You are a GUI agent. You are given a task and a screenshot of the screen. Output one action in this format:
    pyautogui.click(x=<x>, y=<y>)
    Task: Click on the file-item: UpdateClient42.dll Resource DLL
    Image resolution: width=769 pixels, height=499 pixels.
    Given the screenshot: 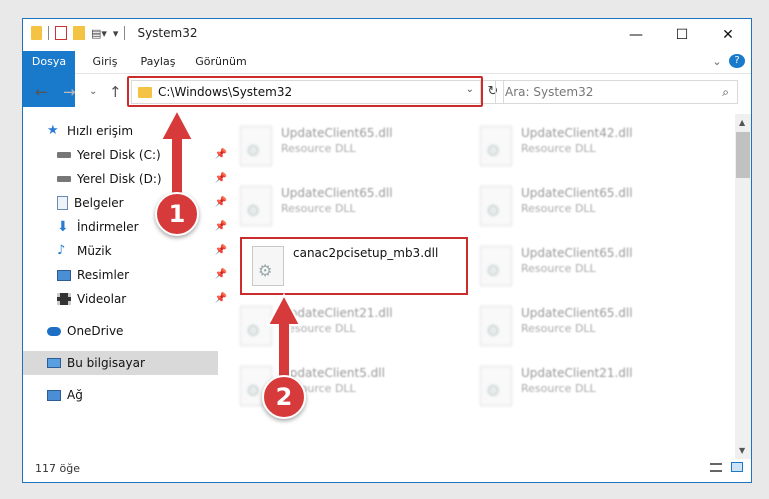 What is the action you would take?
    pyautogui.click(x=586, y=148)
    